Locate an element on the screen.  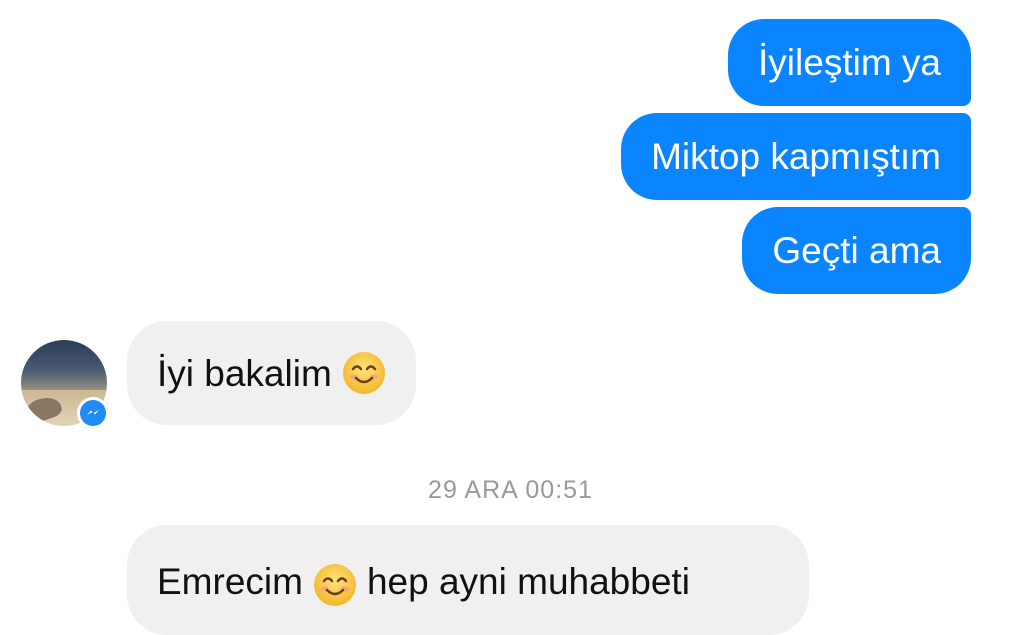
message-text: Miktop kapmıştım is located at coordinates (796, 156).